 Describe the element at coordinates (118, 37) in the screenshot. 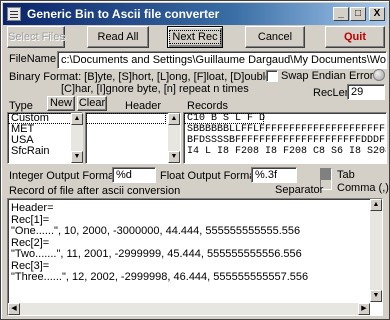

I see `read-all-button: Read All` at that location.